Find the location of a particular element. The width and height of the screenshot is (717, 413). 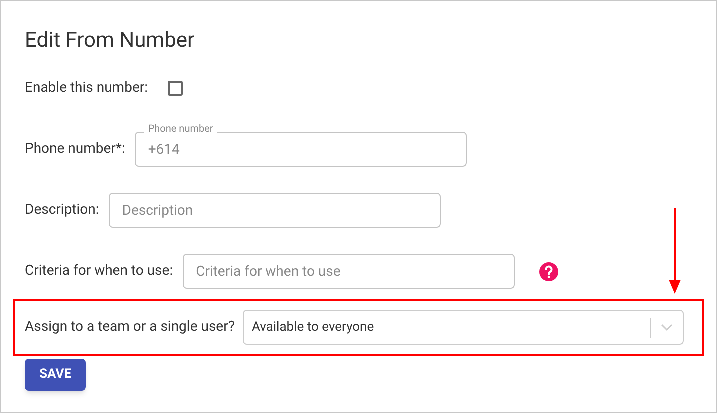

text-field: Criteria for when to use is located at coordinates (349, 271).